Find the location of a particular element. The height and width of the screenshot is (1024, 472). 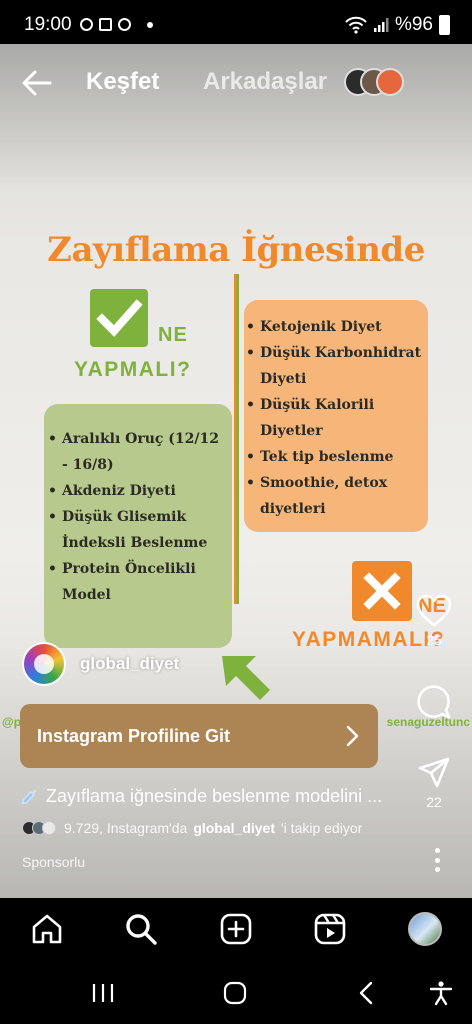

sponsored-label: Sponsorlu is located at coordinates (54, 862).